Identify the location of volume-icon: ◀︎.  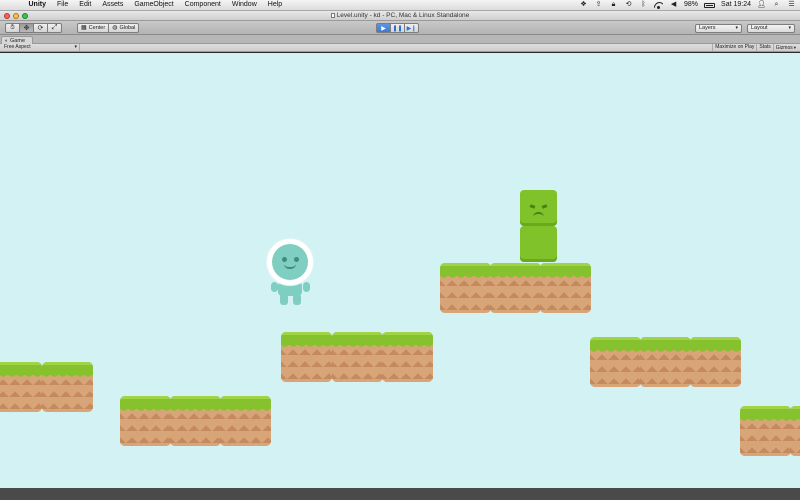
(673, 5).